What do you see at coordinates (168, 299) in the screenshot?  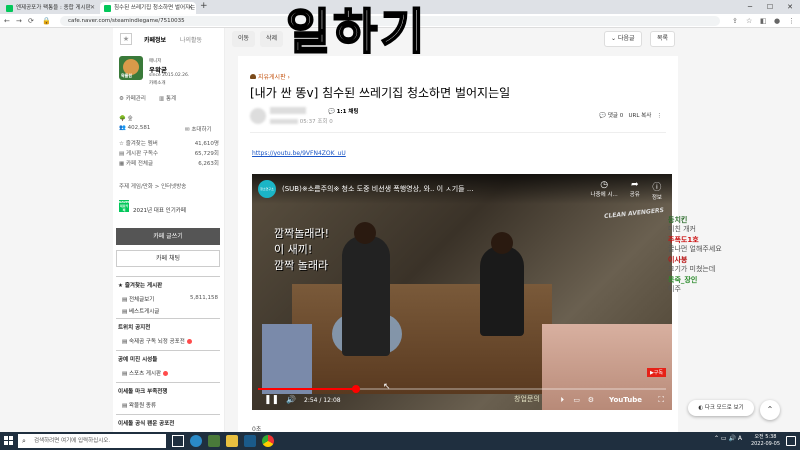 I see `board-item: ▤ 전체글보기 5,811,158` at bounding box center [168, 299].